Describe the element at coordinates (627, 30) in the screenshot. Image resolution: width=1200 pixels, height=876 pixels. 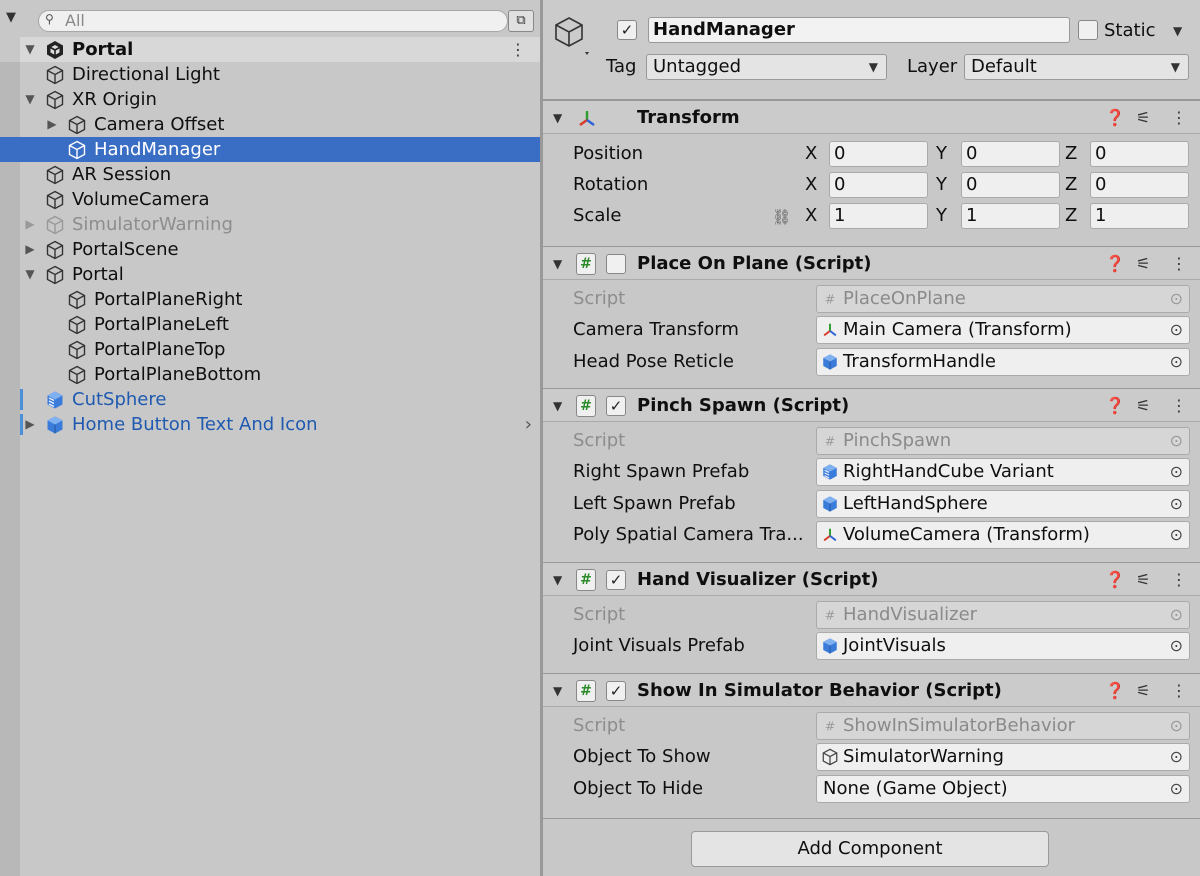
I see `active-checkbox: ✓` at that location.